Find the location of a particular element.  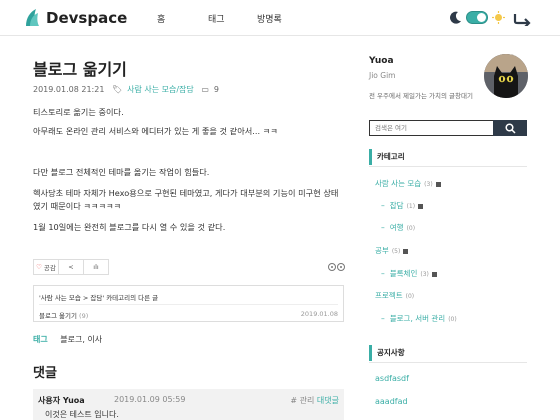

heart-icon: ♡ is located at coordinates (39, 267).